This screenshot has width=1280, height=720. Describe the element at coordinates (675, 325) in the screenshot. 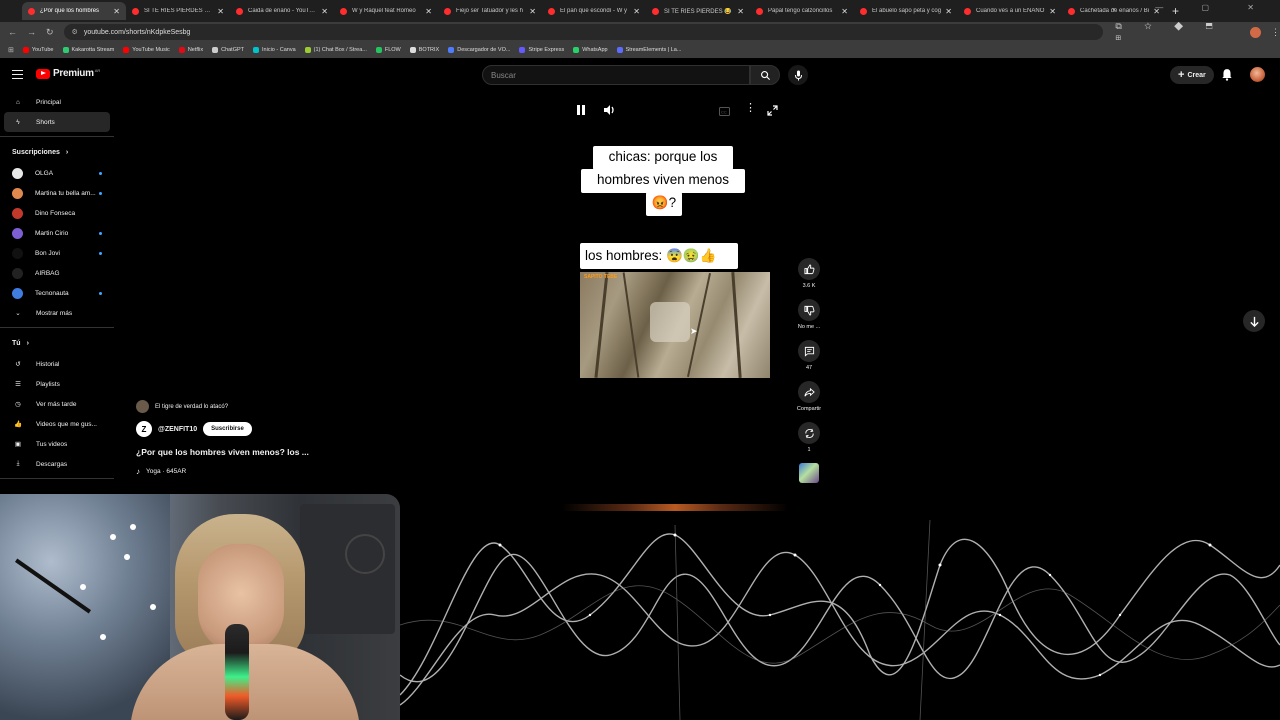

I see `short-video-frame: SAPITO TEBE ➤` at that location.